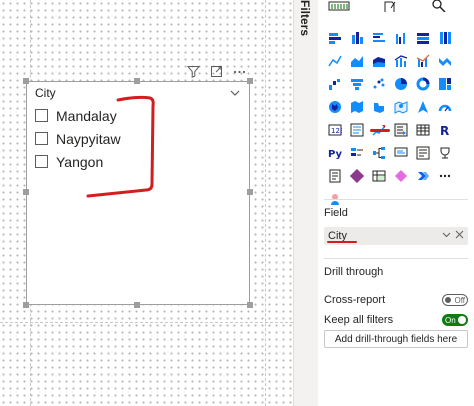 This screenshot has width=474, height=406. Describe the element at coordinates (380, 130) in the screenshot. I see `selected-visual-underline` at that location.